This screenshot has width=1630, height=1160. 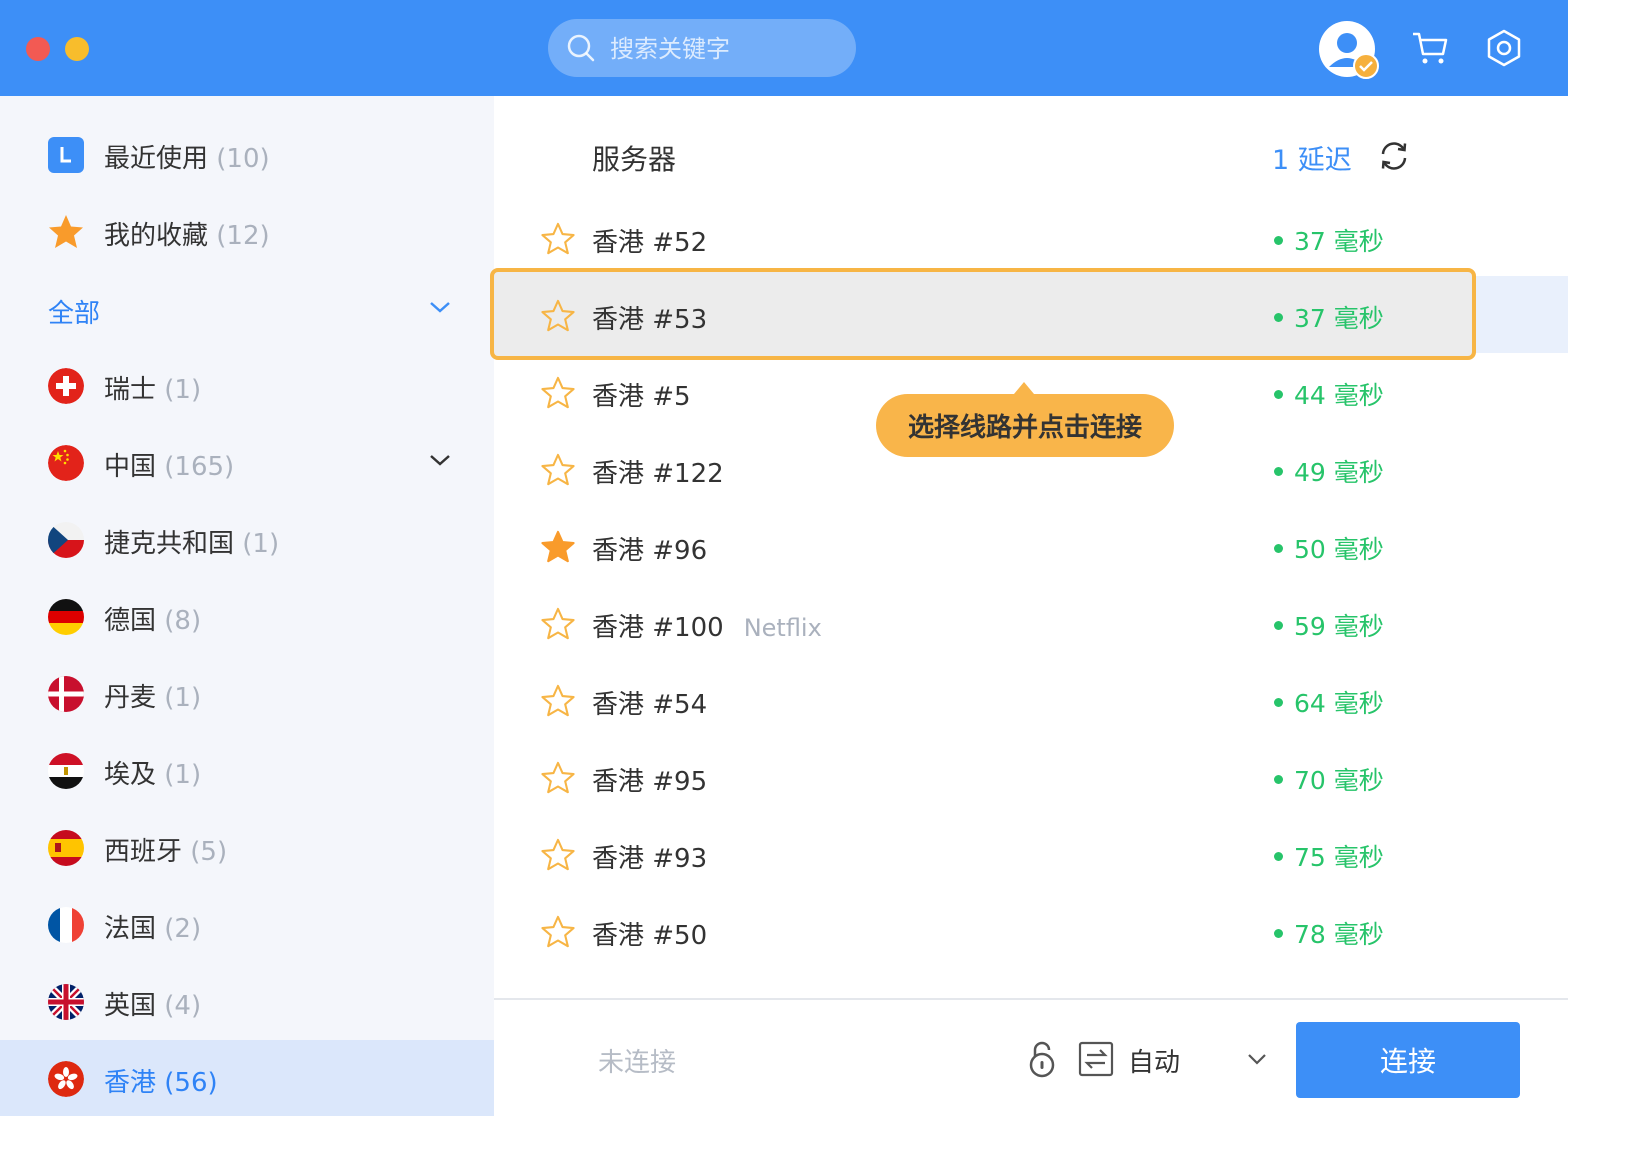 I want to click on server-row: 香港 #50 78 毫秒, so click(x=1031, y=931).